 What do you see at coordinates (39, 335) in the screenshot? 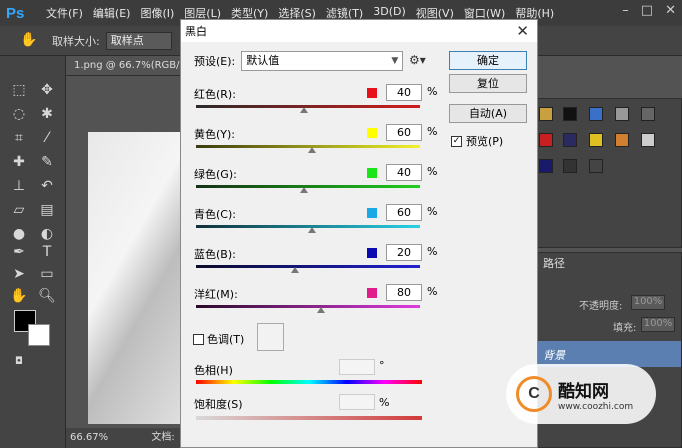
I see `background-color-swatch` at bounding box center [39, 335].